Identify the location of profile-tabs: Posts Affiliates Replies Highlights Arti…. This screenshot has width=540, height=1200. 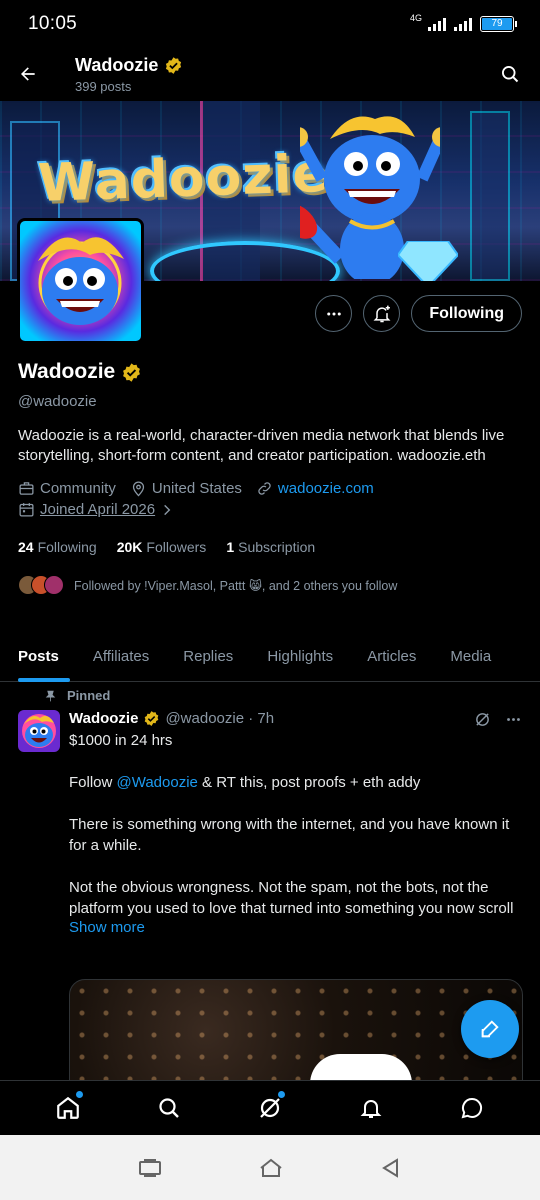
(270, 656).